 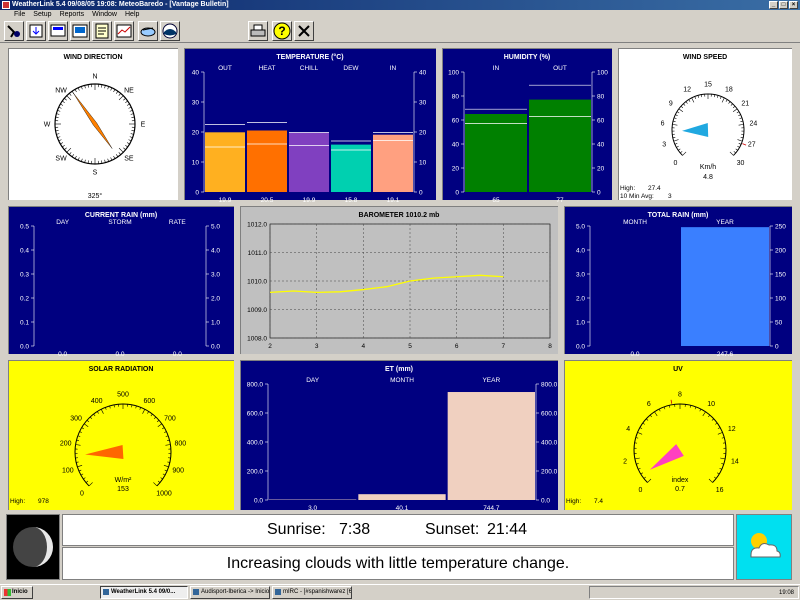 What do you see at coordinates (410, 346) in the screenshot?
I see `barometer-x-tick: 5` at bounding box center [410, 346].